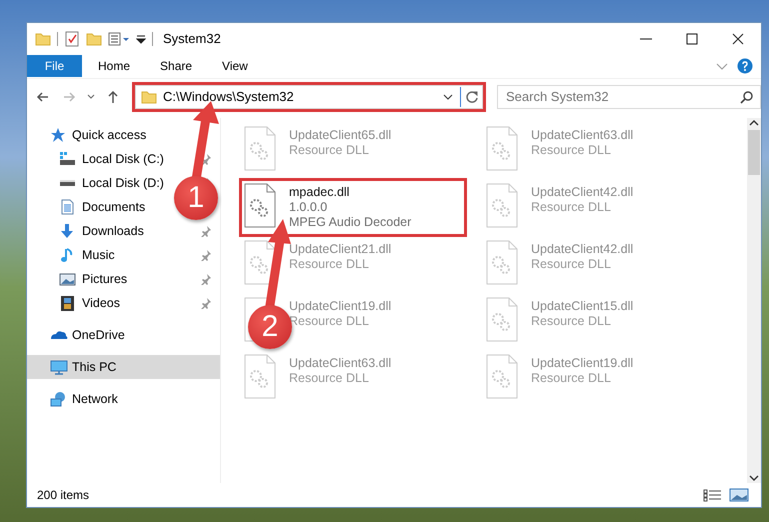 This screenshot has height=522, width=769. What do you see at coordinates (738, 38) in the screenshot?
I see `close-icon` at bounding box center [738, 38].